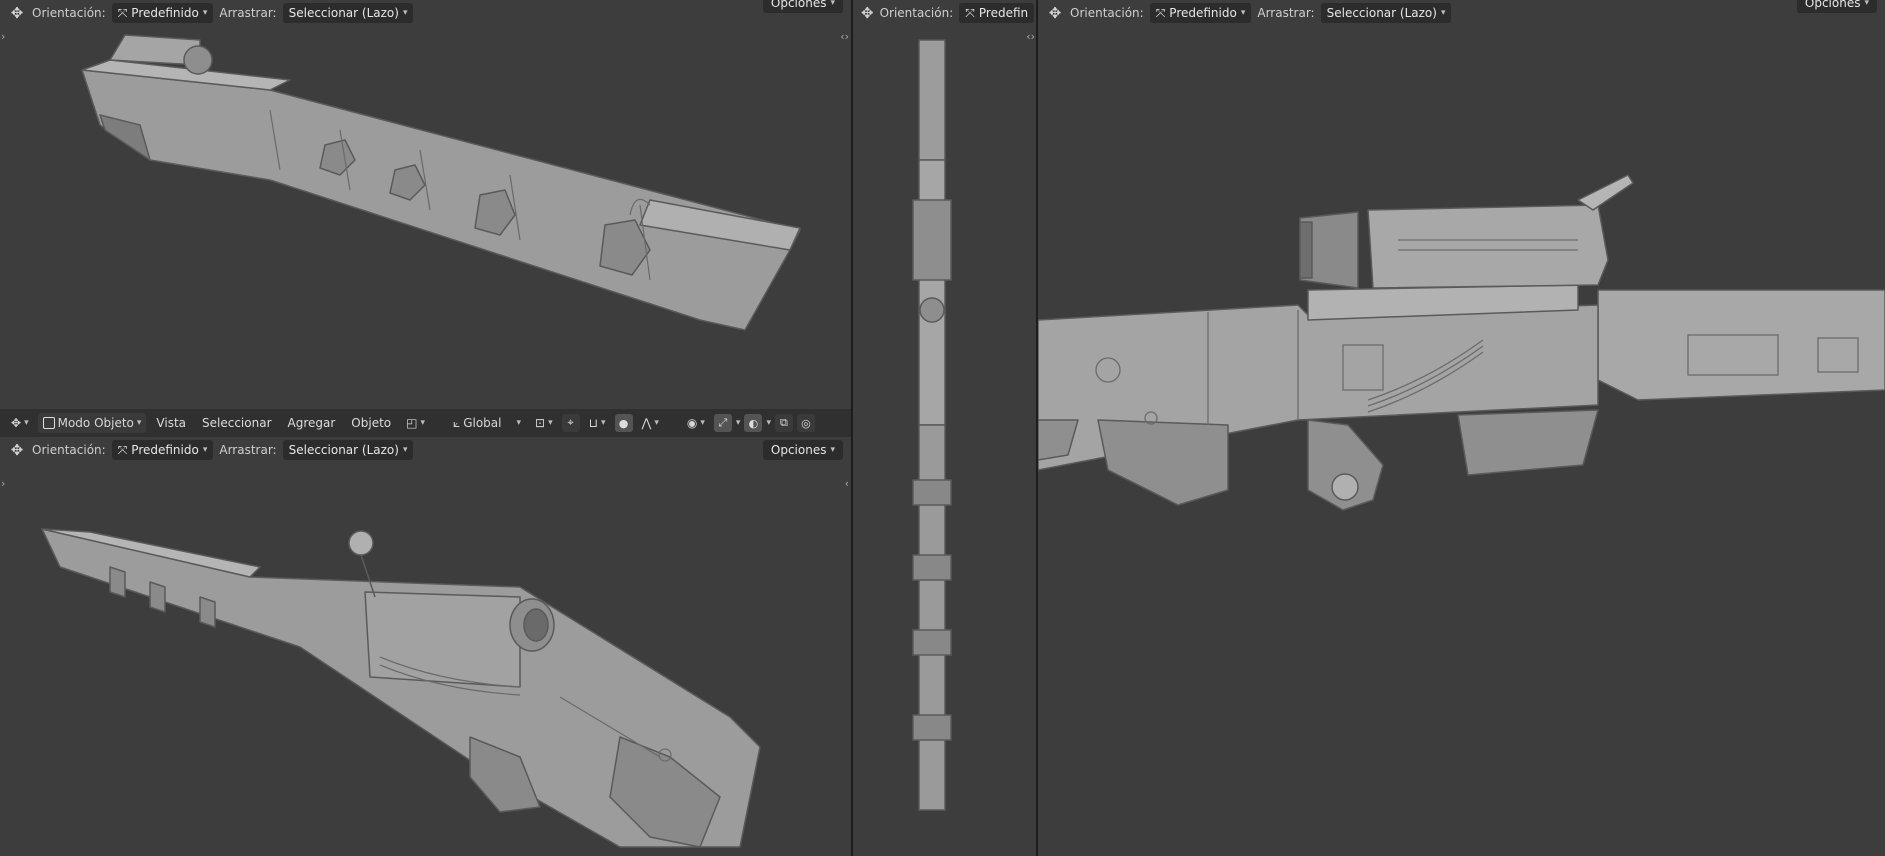  I want to click on transform-orientation-icon: ⟀, so click(457, 422).